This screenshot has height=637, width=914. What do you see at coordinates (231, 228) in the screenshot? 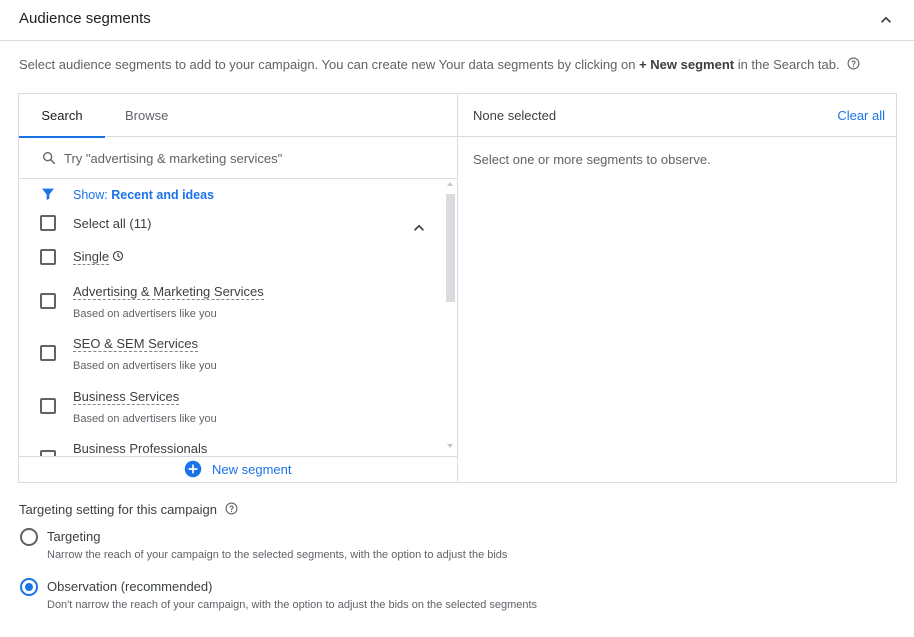
I see `select-all-row: Select all (11)` at bounding box center [231, 228].